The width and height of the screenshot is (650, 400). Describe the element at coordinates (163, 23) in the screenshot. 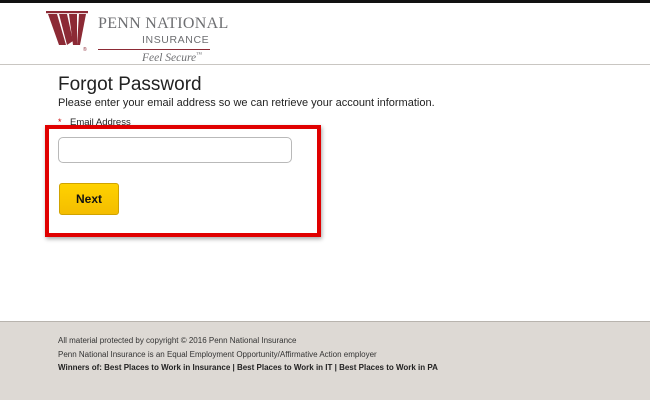

I see `brand-name: PENN NATIONAL` at that location.